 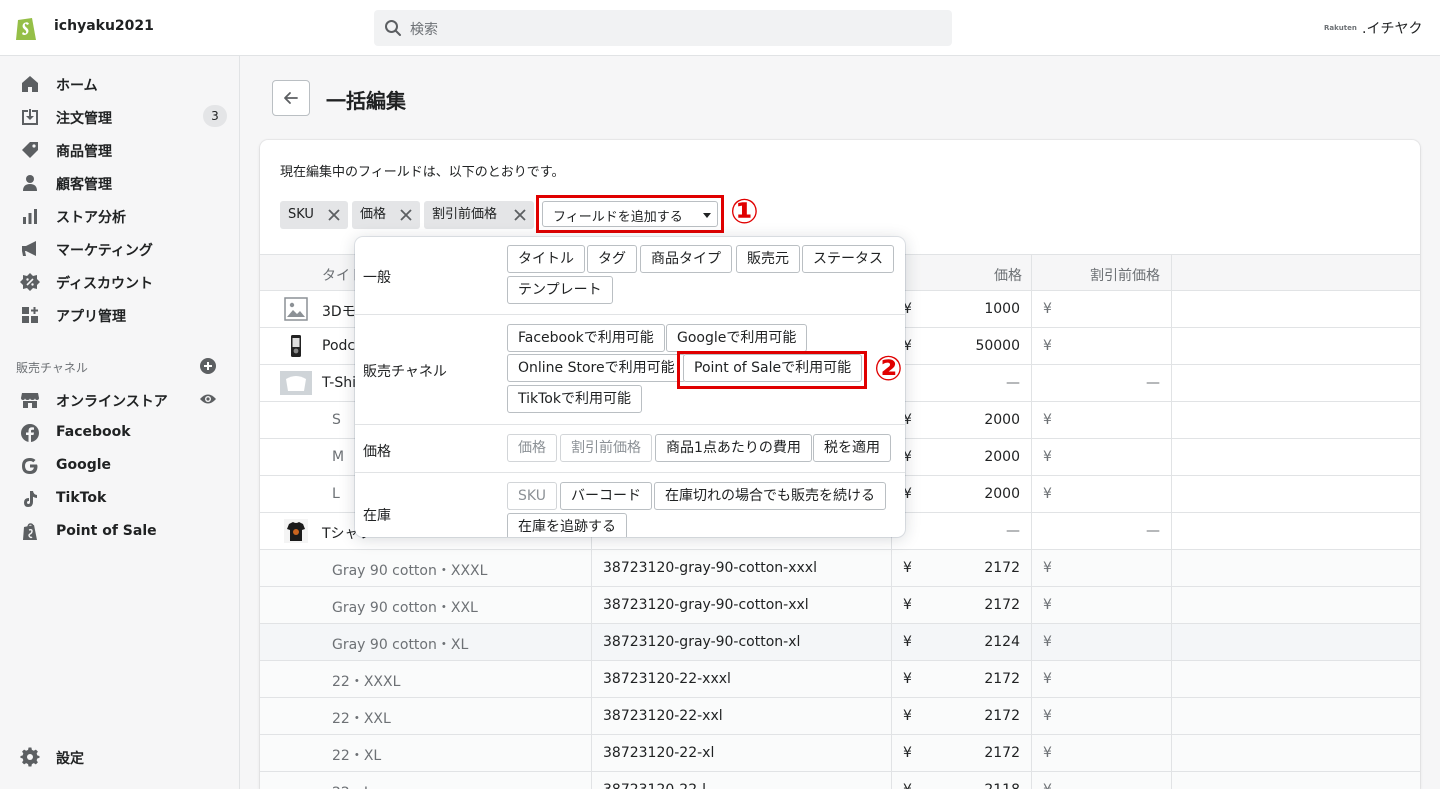 What do you see at coordinates (119, 465) in the screenshot?
I see `sidebar-item-google: Google` at bounding box center [119, 465].